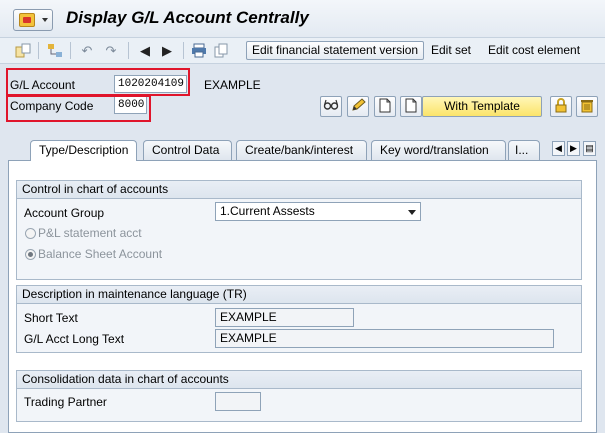  I want to click on trading-partner-field, so click(238, 401).